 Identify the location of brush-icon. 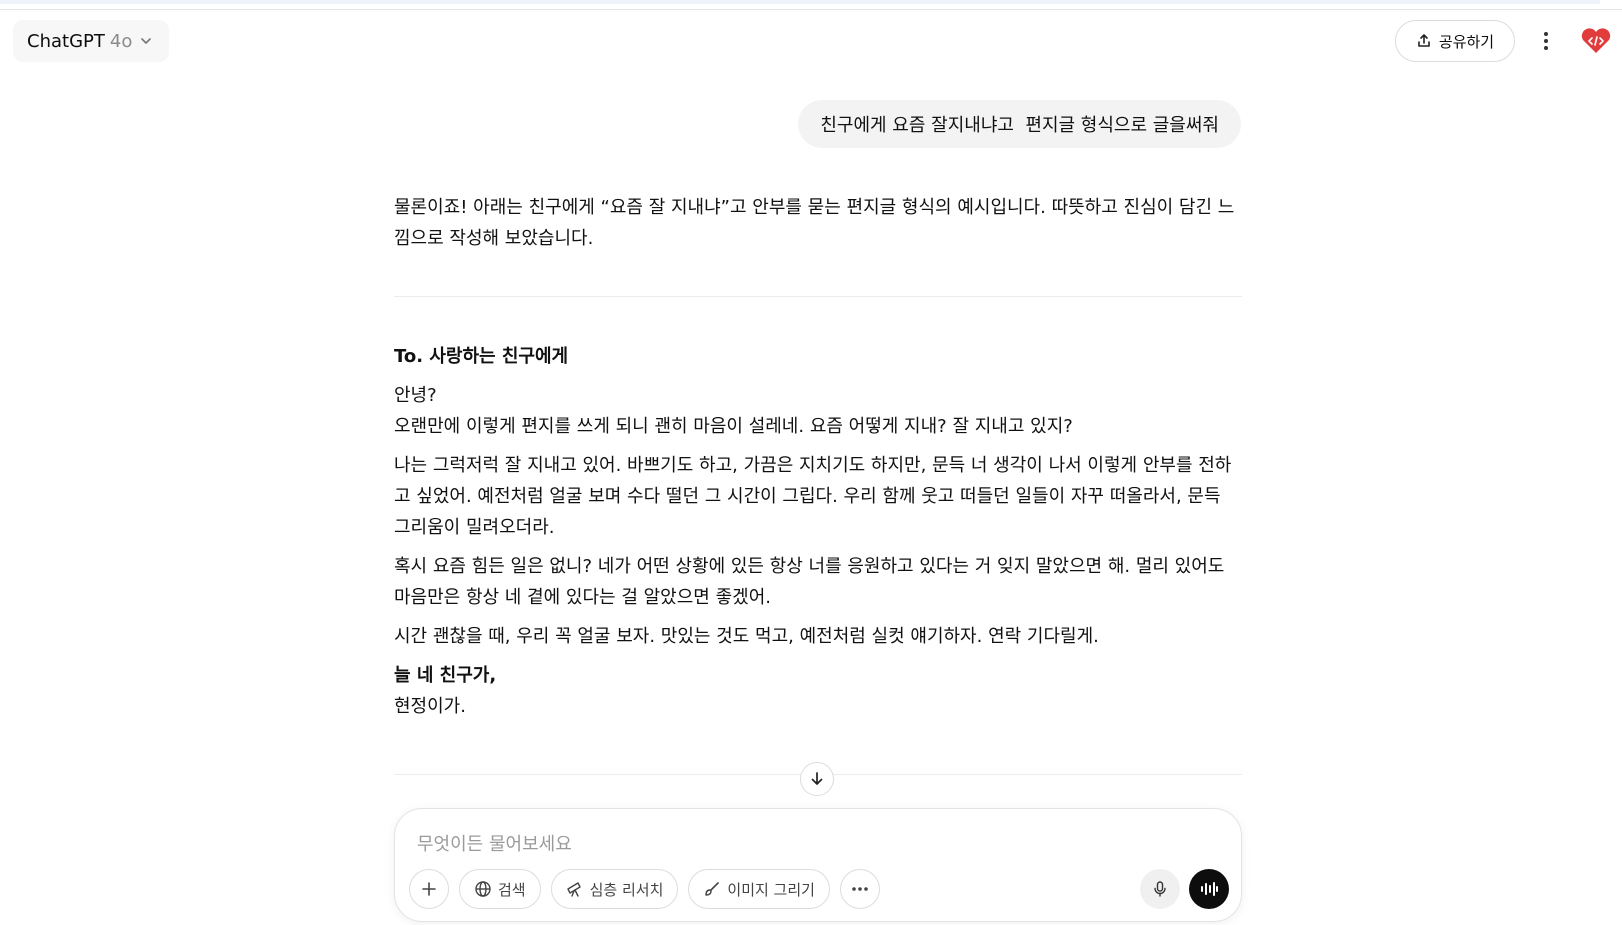
(712, 889).